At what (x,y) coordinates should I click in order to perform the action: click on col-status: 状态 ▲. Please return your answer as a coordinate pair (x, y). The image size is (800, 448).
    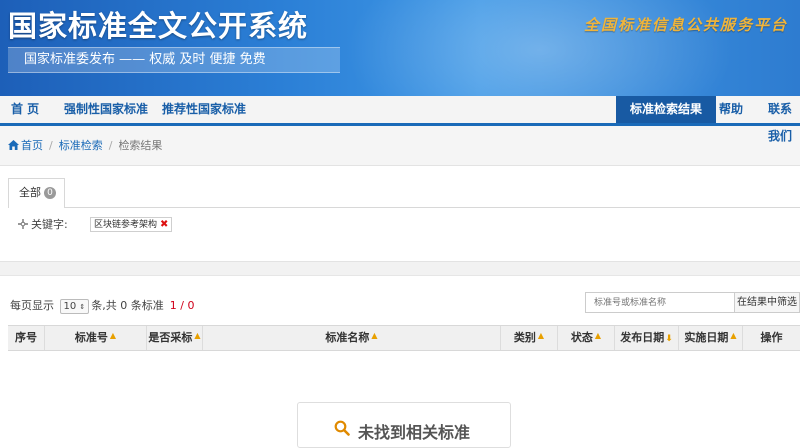
    Looking at the image, I should click on (585, 338).